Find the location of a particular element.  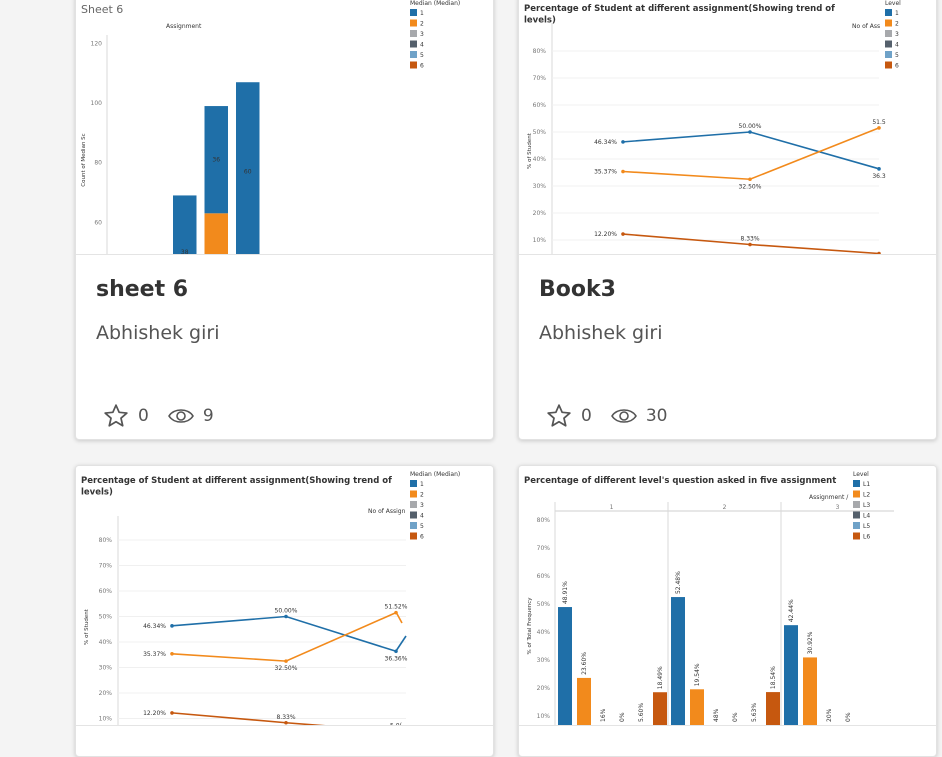

legend-label: 1 is located at coordinates (422, 13).